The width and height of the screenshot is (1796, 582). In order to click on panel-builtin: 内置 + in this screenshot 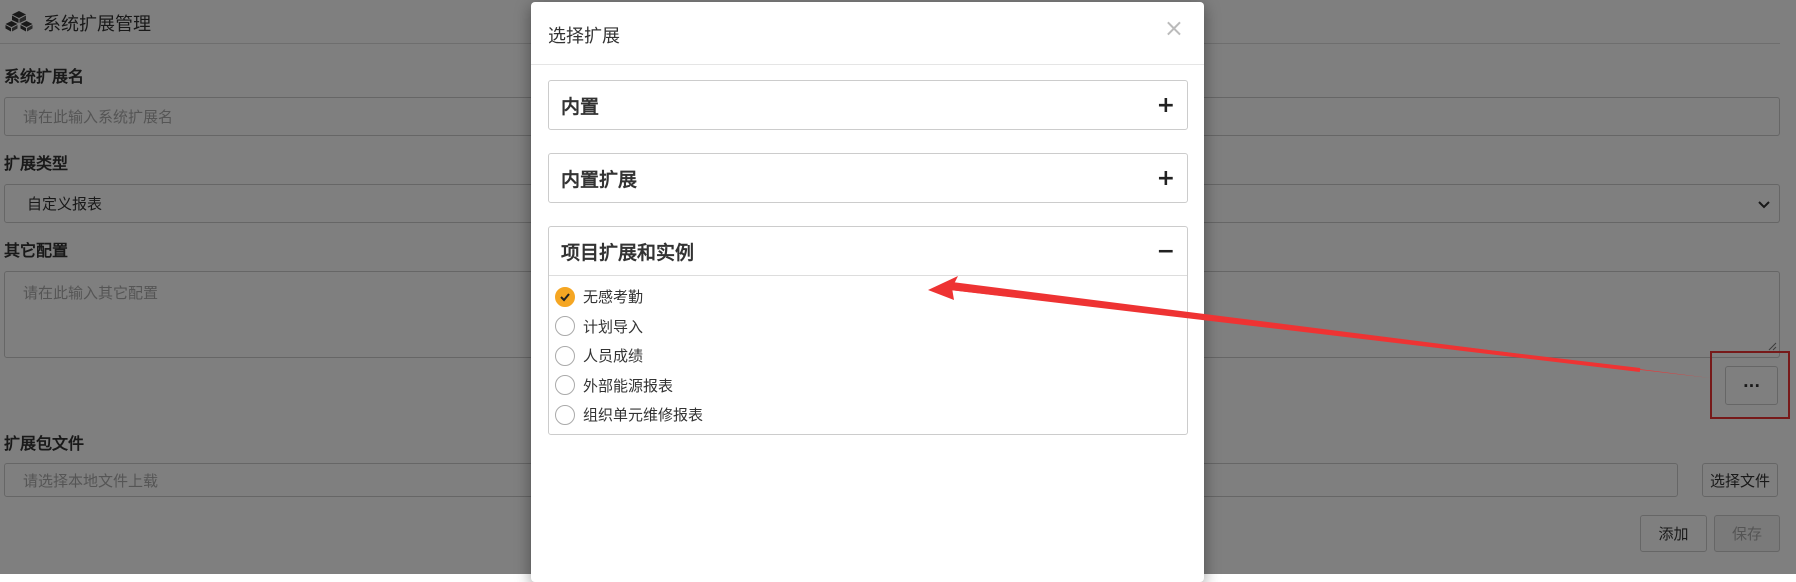, I will do `click(868, 105)`.